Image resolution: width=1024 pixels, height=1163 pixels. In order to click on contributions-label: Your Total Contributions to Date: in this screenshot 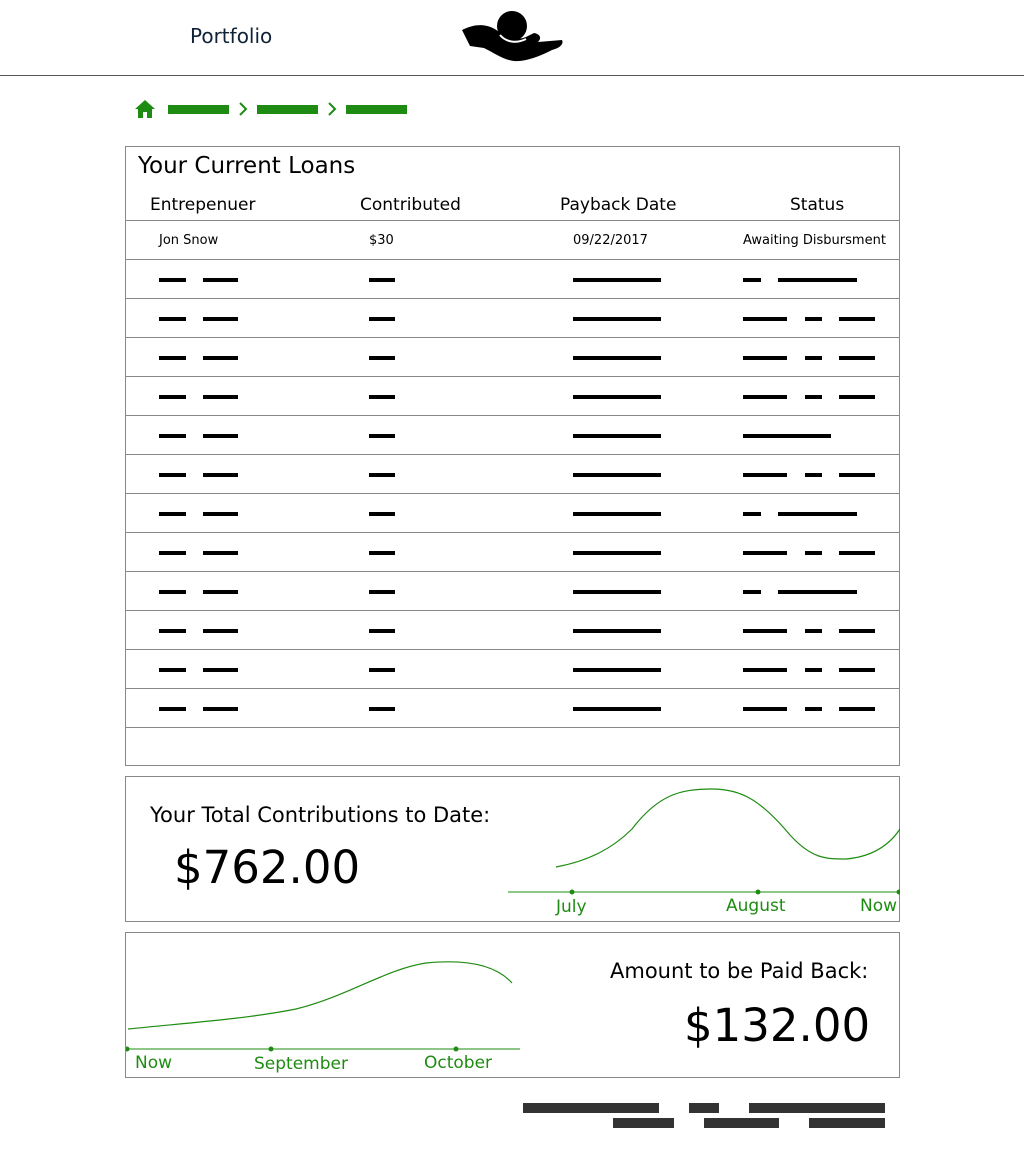, I will do `click(320, 815)`.